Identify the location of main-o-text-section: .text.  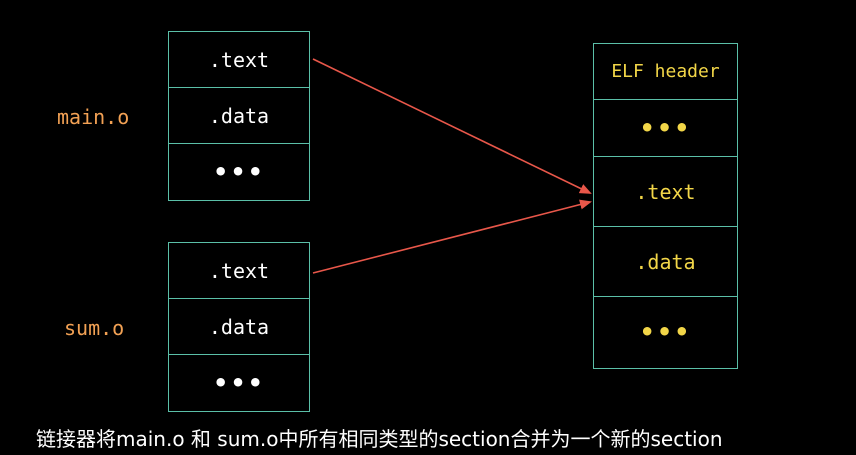
(239, 60).